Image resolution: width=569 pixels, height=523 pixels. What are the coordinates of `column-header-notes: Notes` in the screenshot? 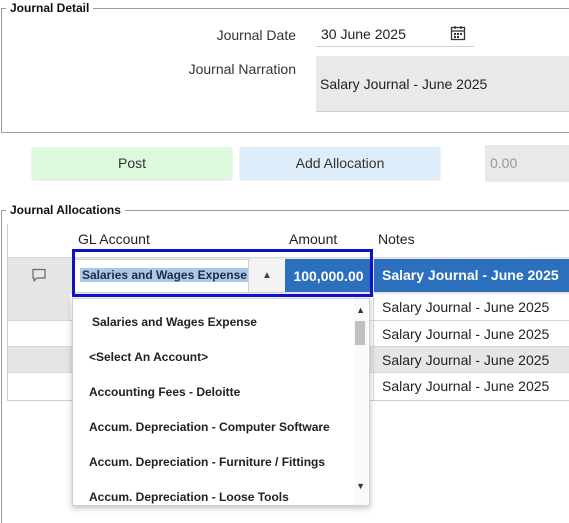 It's located at (396, 239).